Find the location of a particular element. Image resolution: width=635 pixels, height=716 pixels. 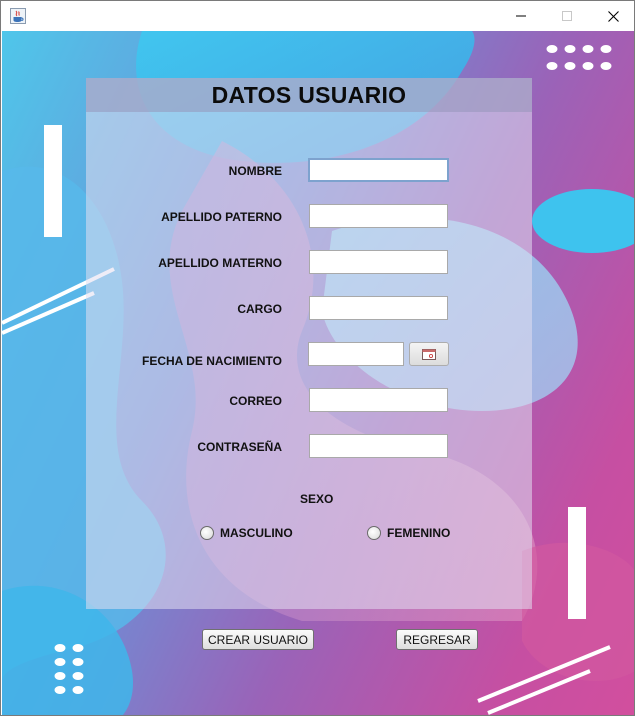

crear-usuario-button: CREAR USUARIO is located at coordinates (258, 639).